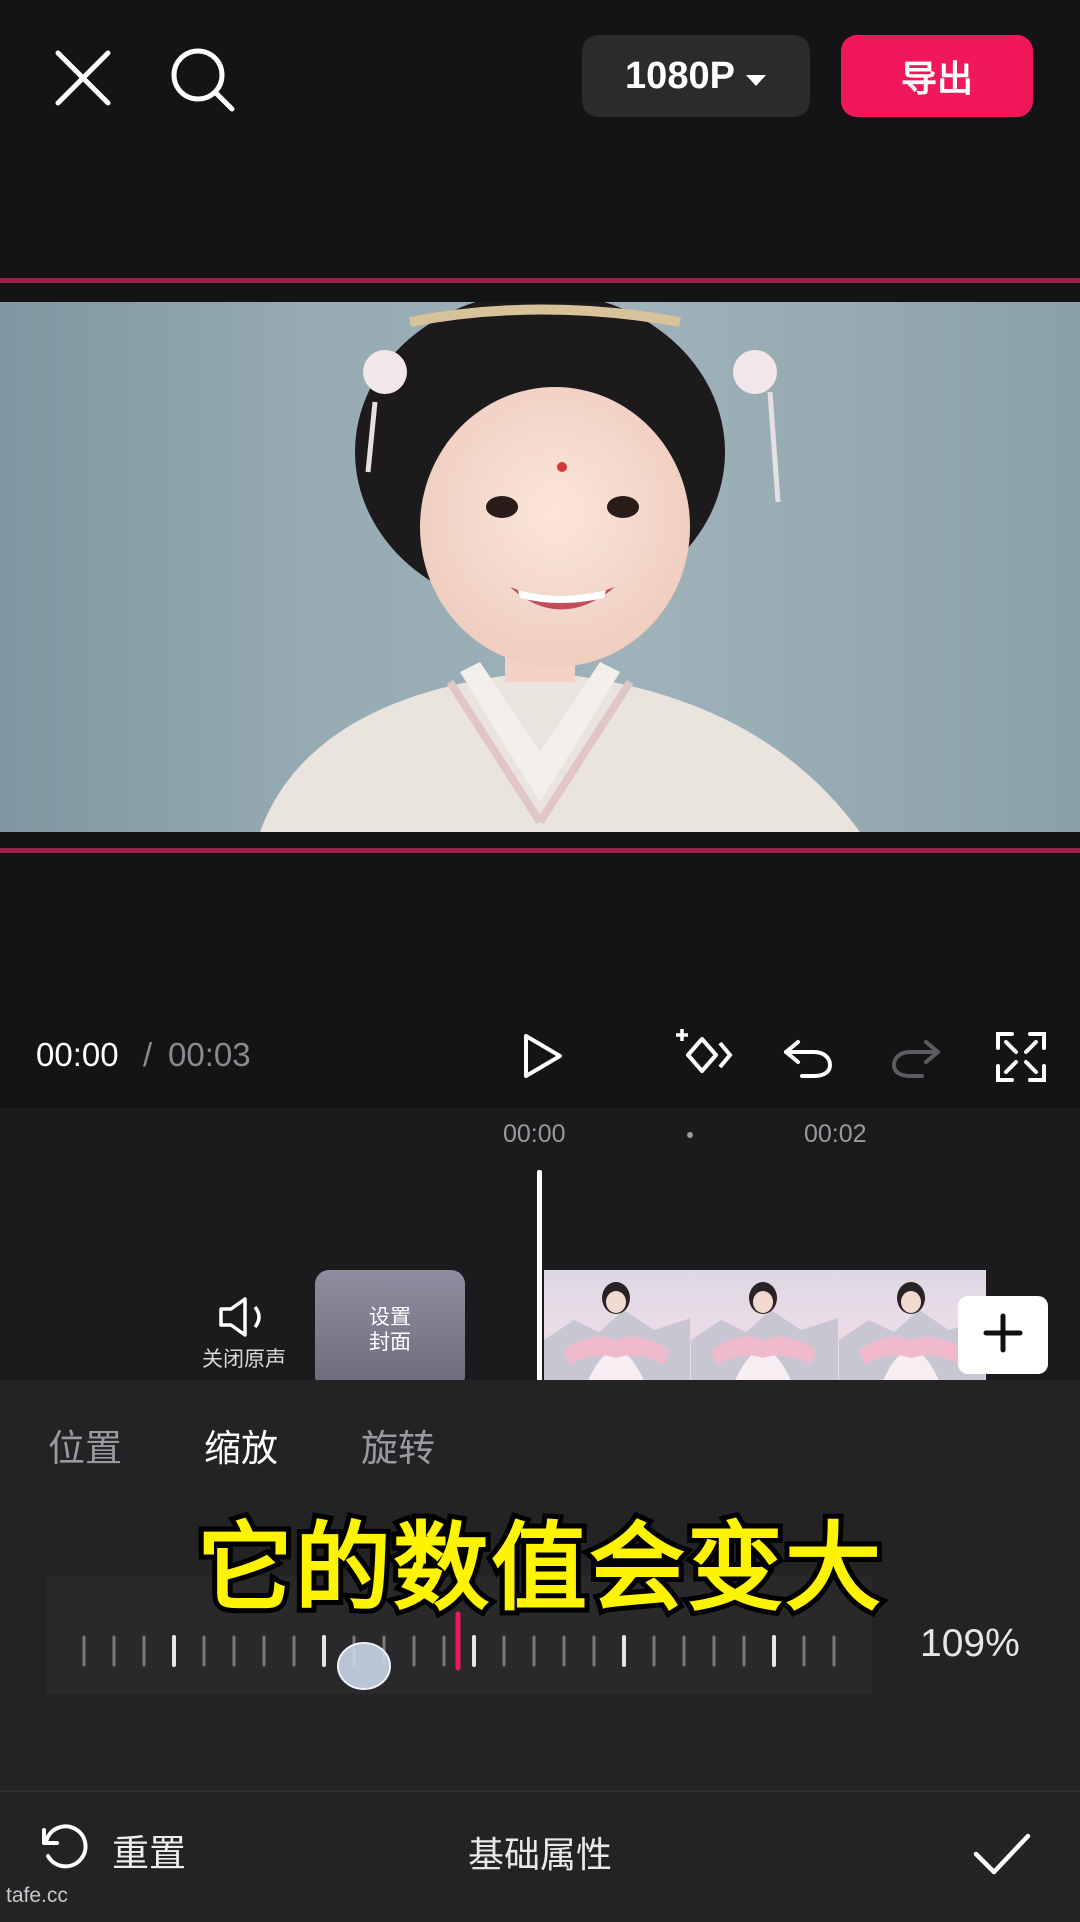 This screenshot has width=1080, height=1922. I want to click on cover-label: 设置封面, so click(390, 1330).